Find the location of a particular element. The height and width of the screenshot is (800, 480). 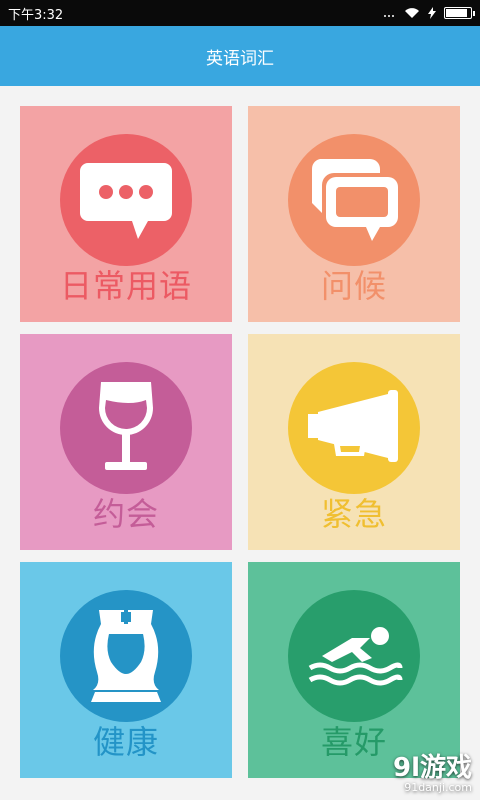

tile-label: 约会 is located at coordinates (125, 514).